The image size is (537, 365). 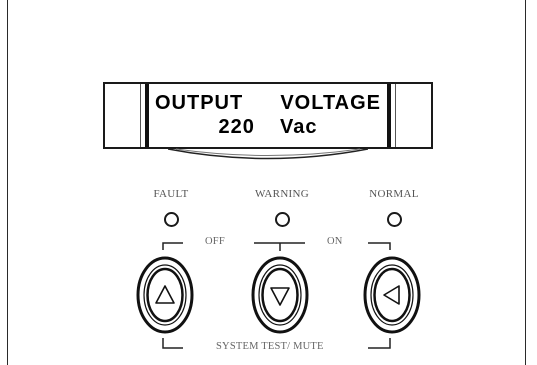 What do you see at coordinates (165, 295) in the screenshot?
I see `up-button` at bounding box center [165, 295].